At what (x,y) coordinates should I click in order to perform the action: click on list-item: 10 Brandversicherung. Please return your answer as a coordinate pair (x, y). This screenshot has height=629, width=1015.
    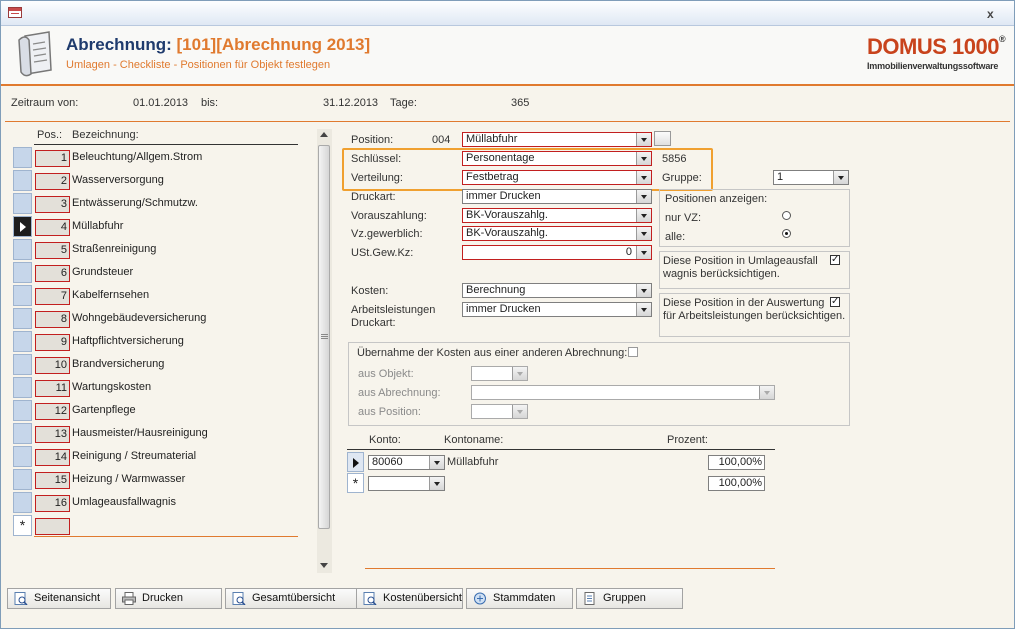
    Looking at the image, I should click on (156, 365).